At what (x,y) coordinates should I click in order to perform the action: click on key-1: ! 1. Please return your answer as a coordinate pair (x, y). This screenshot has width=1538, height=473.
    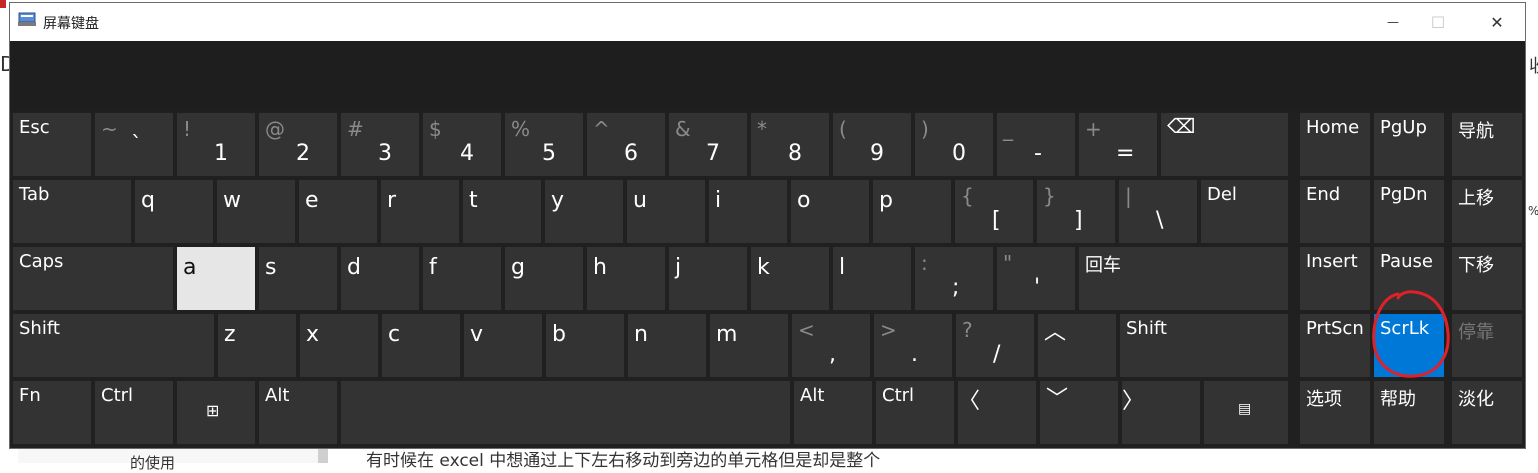
    Looking at the image, I should click on (216, 144).